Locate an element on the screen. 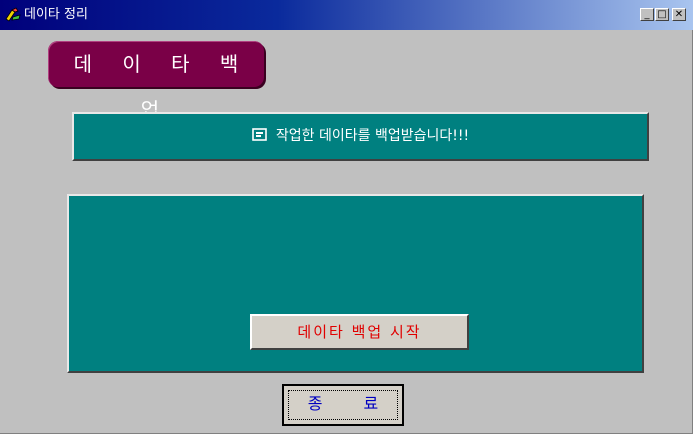 Image resolution: width=693 pixels, height=434 pixels. minimize-button: _ is located at coordinates (647, 14).